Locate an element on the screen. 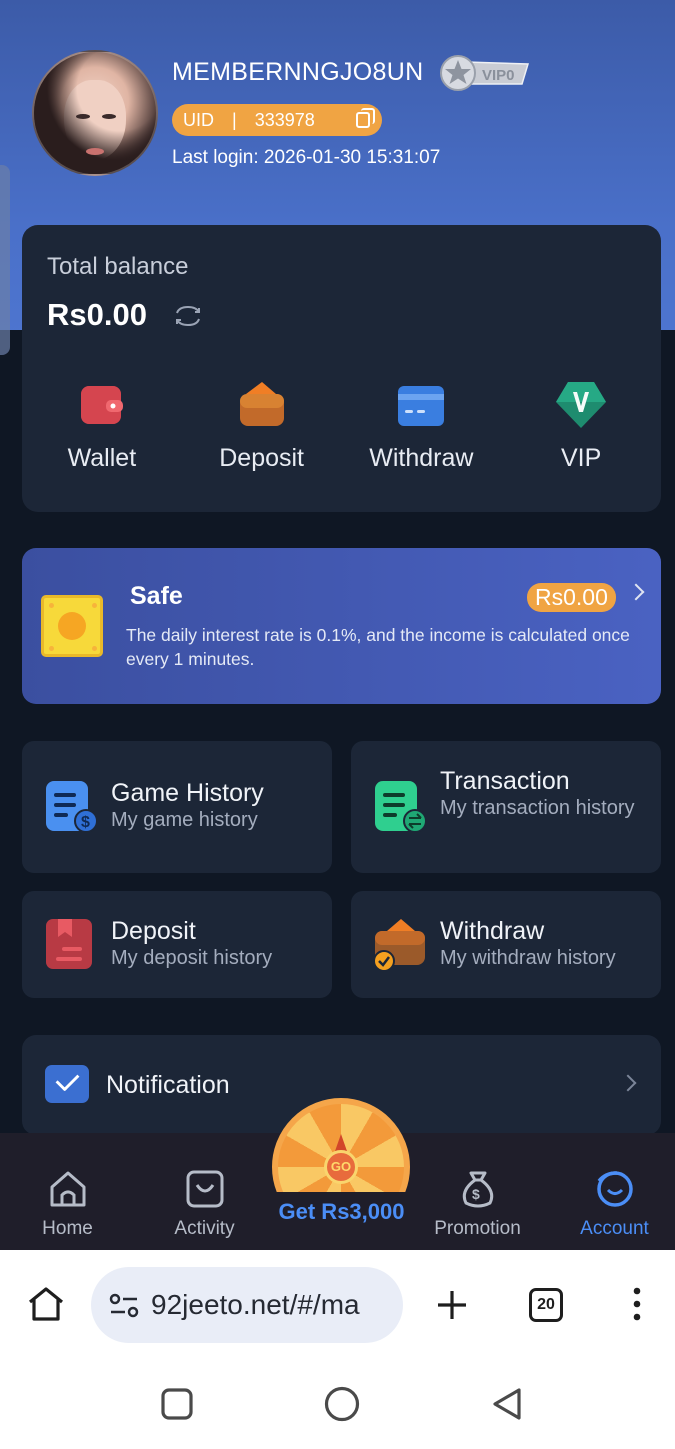 This screenshot has height=1449, width=675. avatar-lips is located at coordinates (95, 151).